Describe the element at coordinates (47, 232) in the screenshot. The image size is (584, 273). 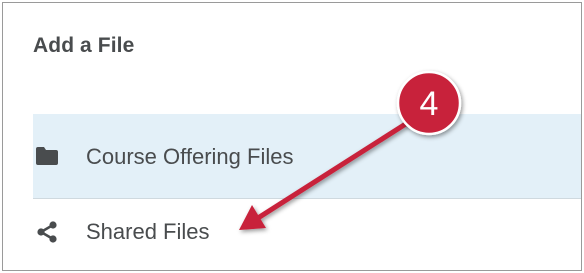
I see `share-icon` at that location.